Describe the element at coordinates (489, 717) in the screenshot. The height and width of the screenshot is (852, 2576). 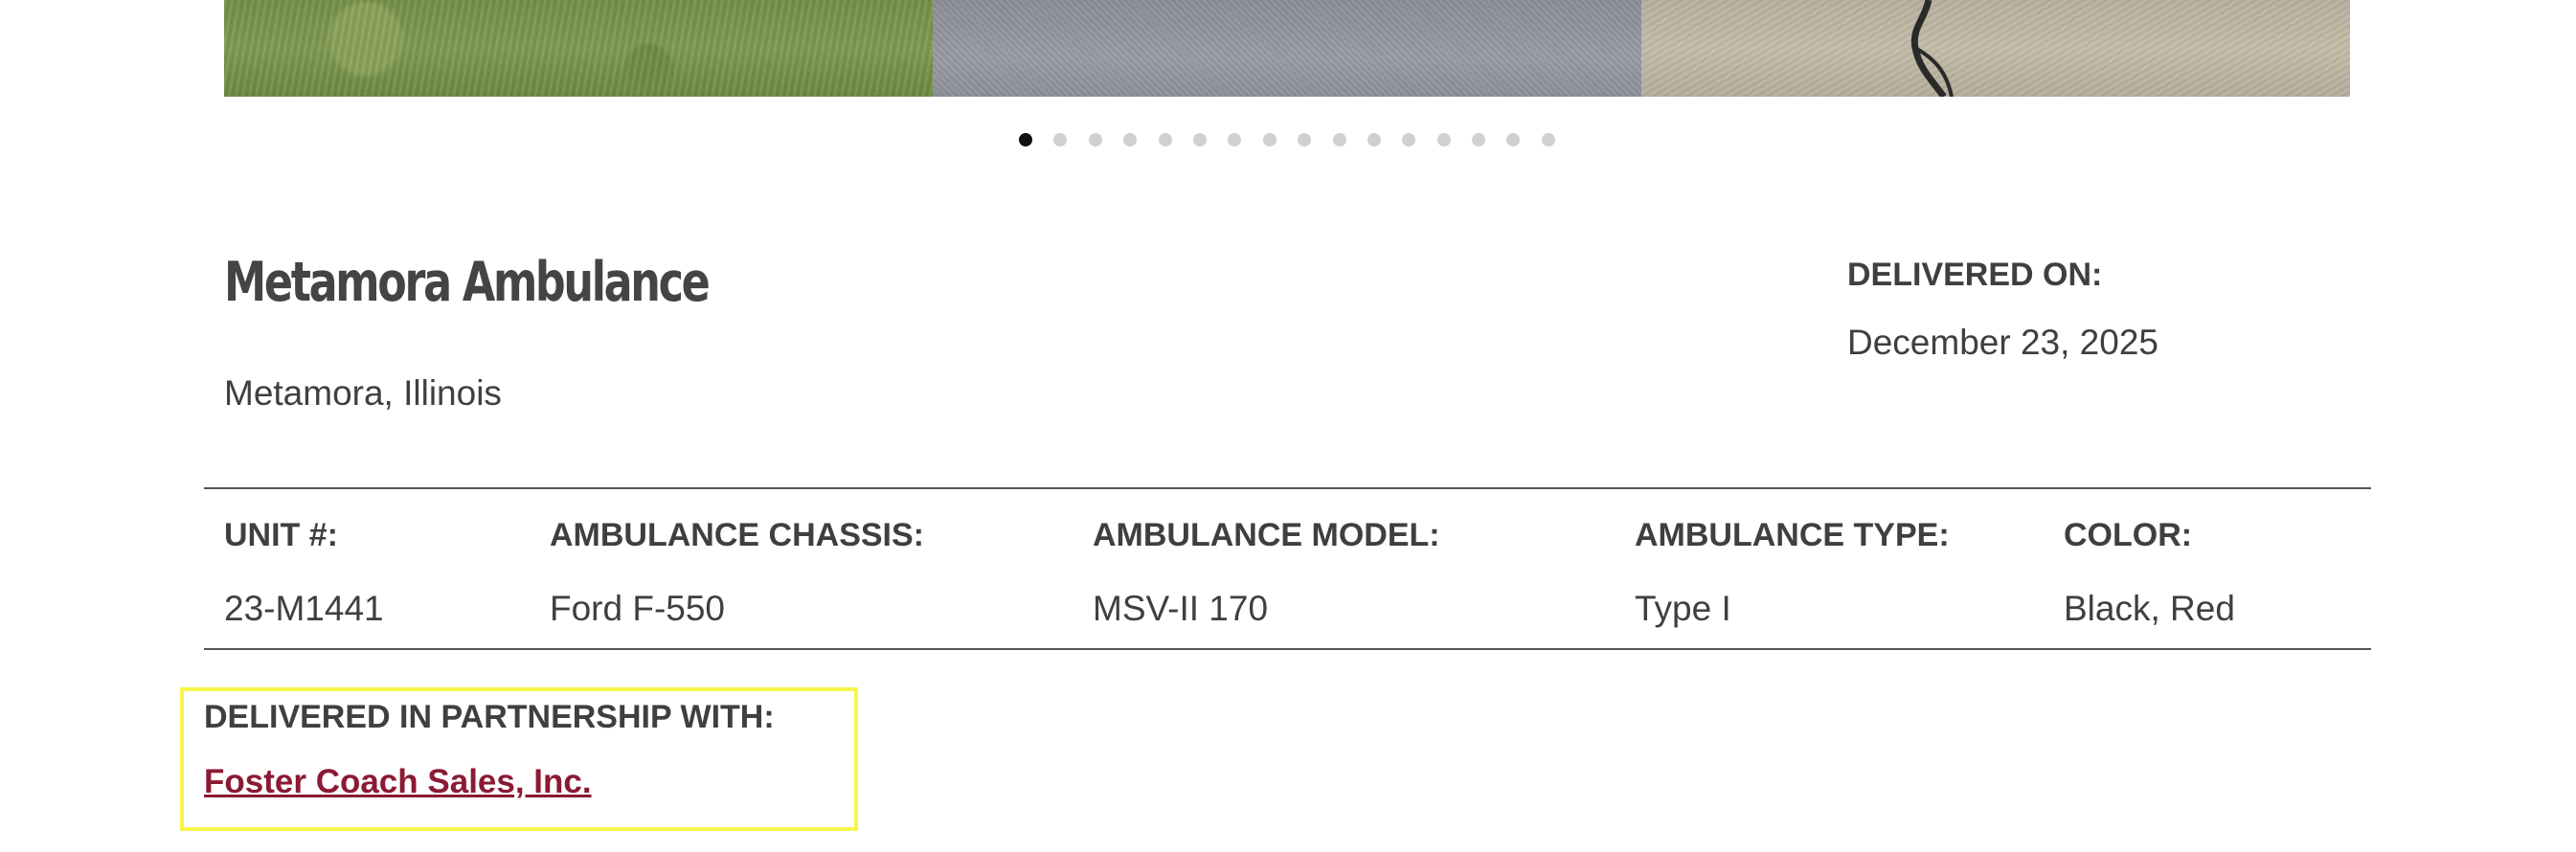
I see `partnership-label: DELIVERED IN PARTNERSHIP WITH:` at that location.